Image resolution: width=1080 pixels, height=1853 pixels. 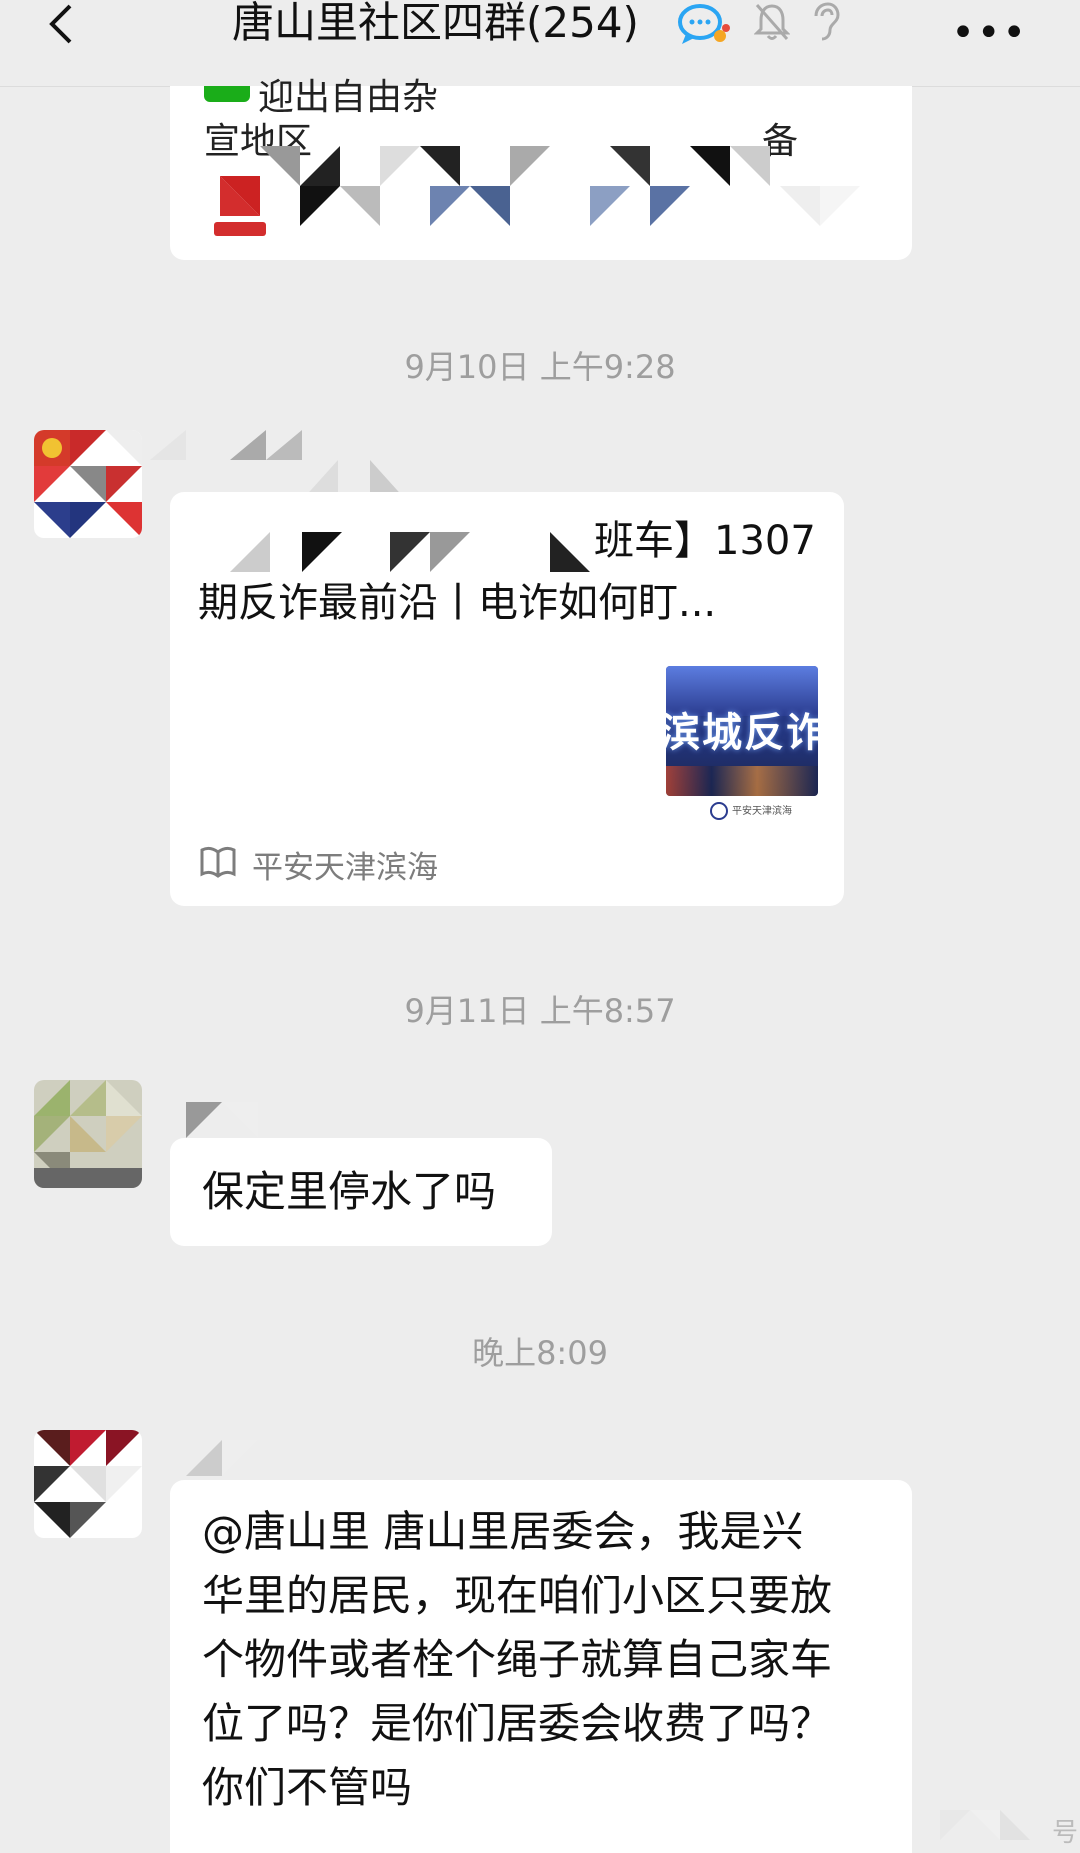 I want to click on chat-header: 唐山里社区四群(254) •••, so click(x=540, y=43).